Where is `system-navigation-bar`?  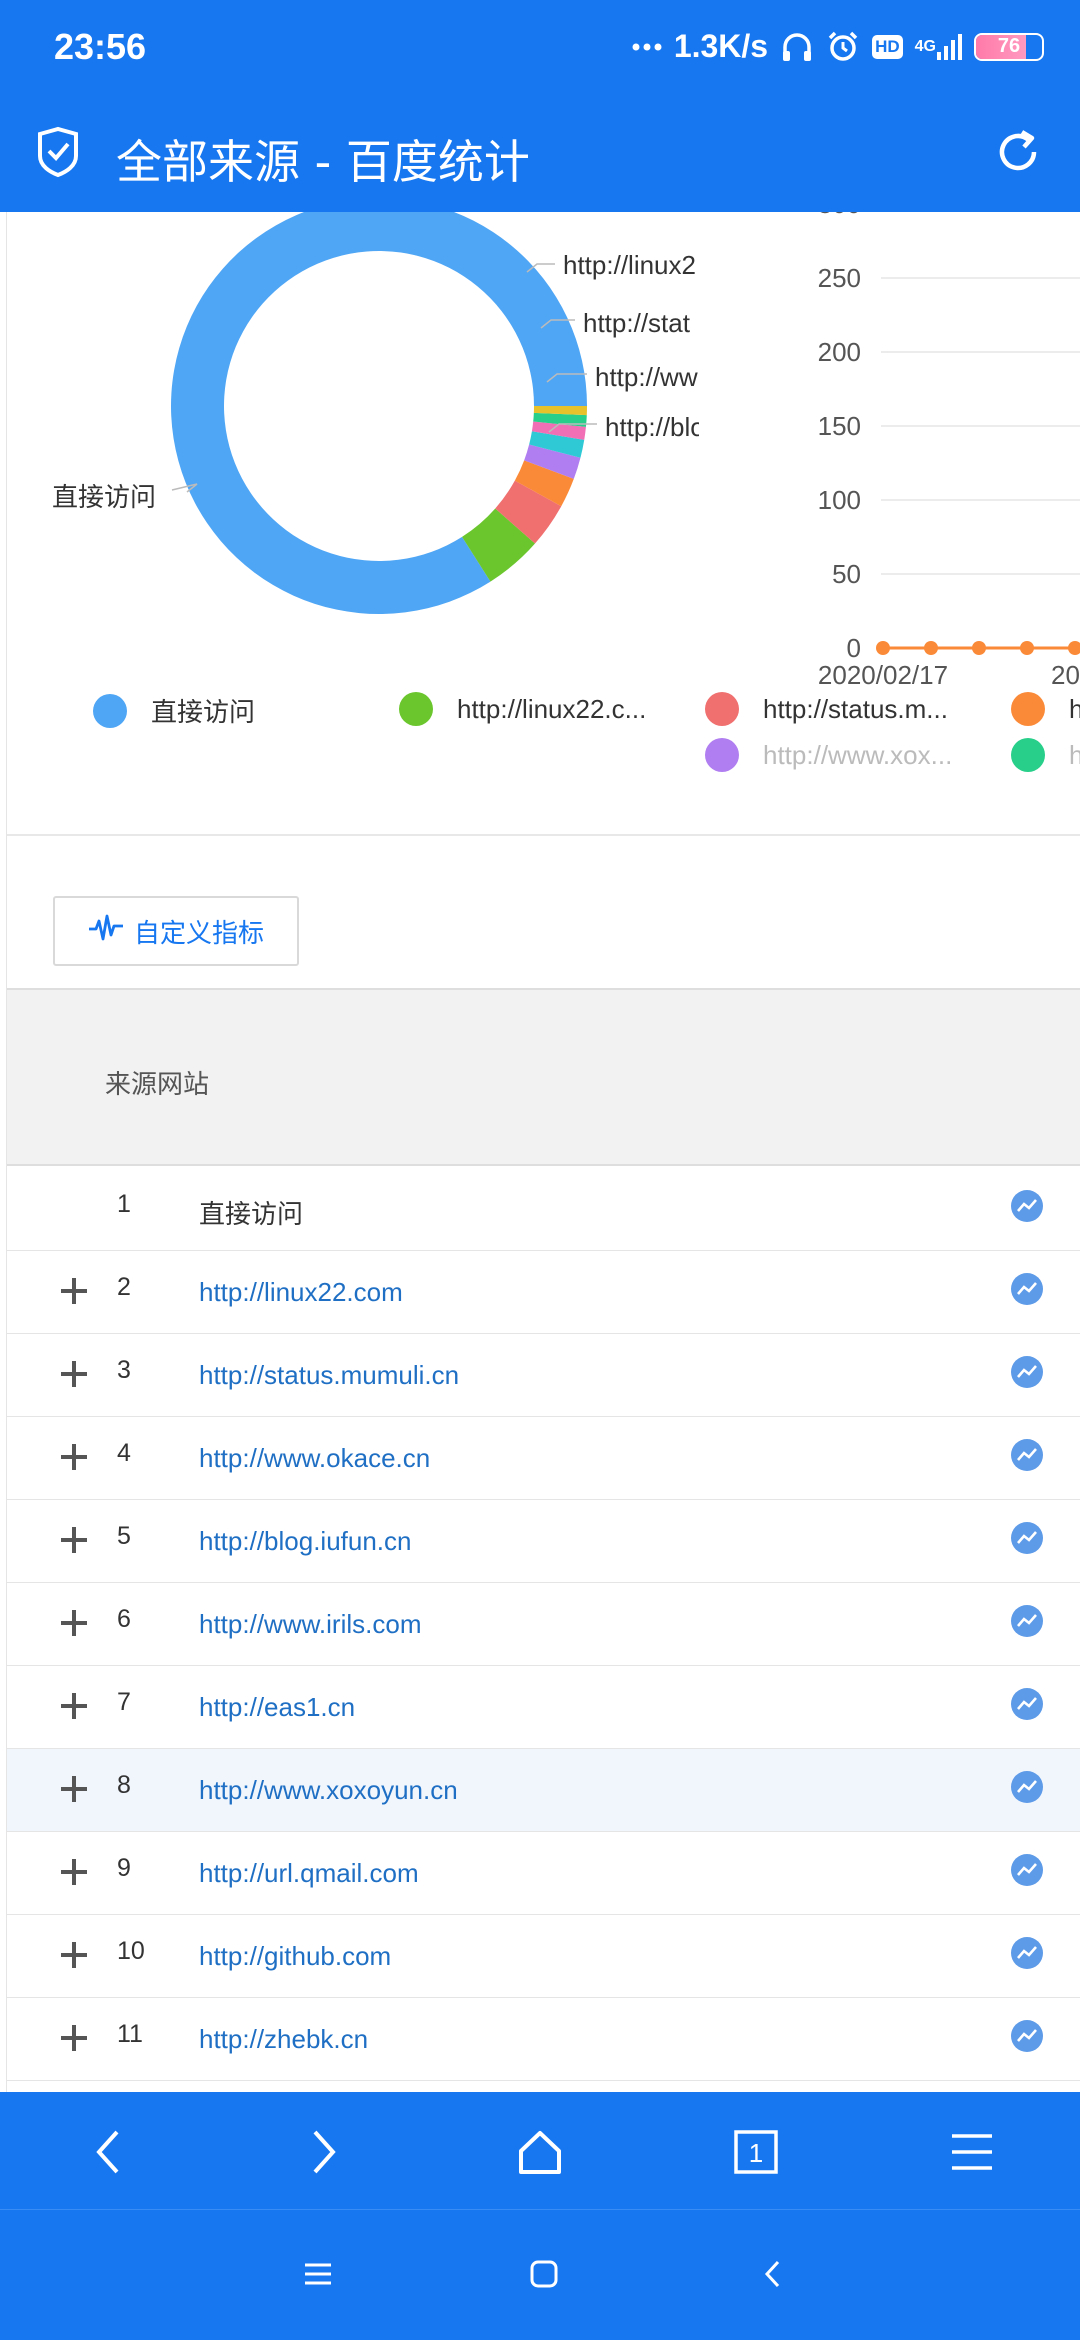 system-navigation-bar is located at coordinates (540, 2275).